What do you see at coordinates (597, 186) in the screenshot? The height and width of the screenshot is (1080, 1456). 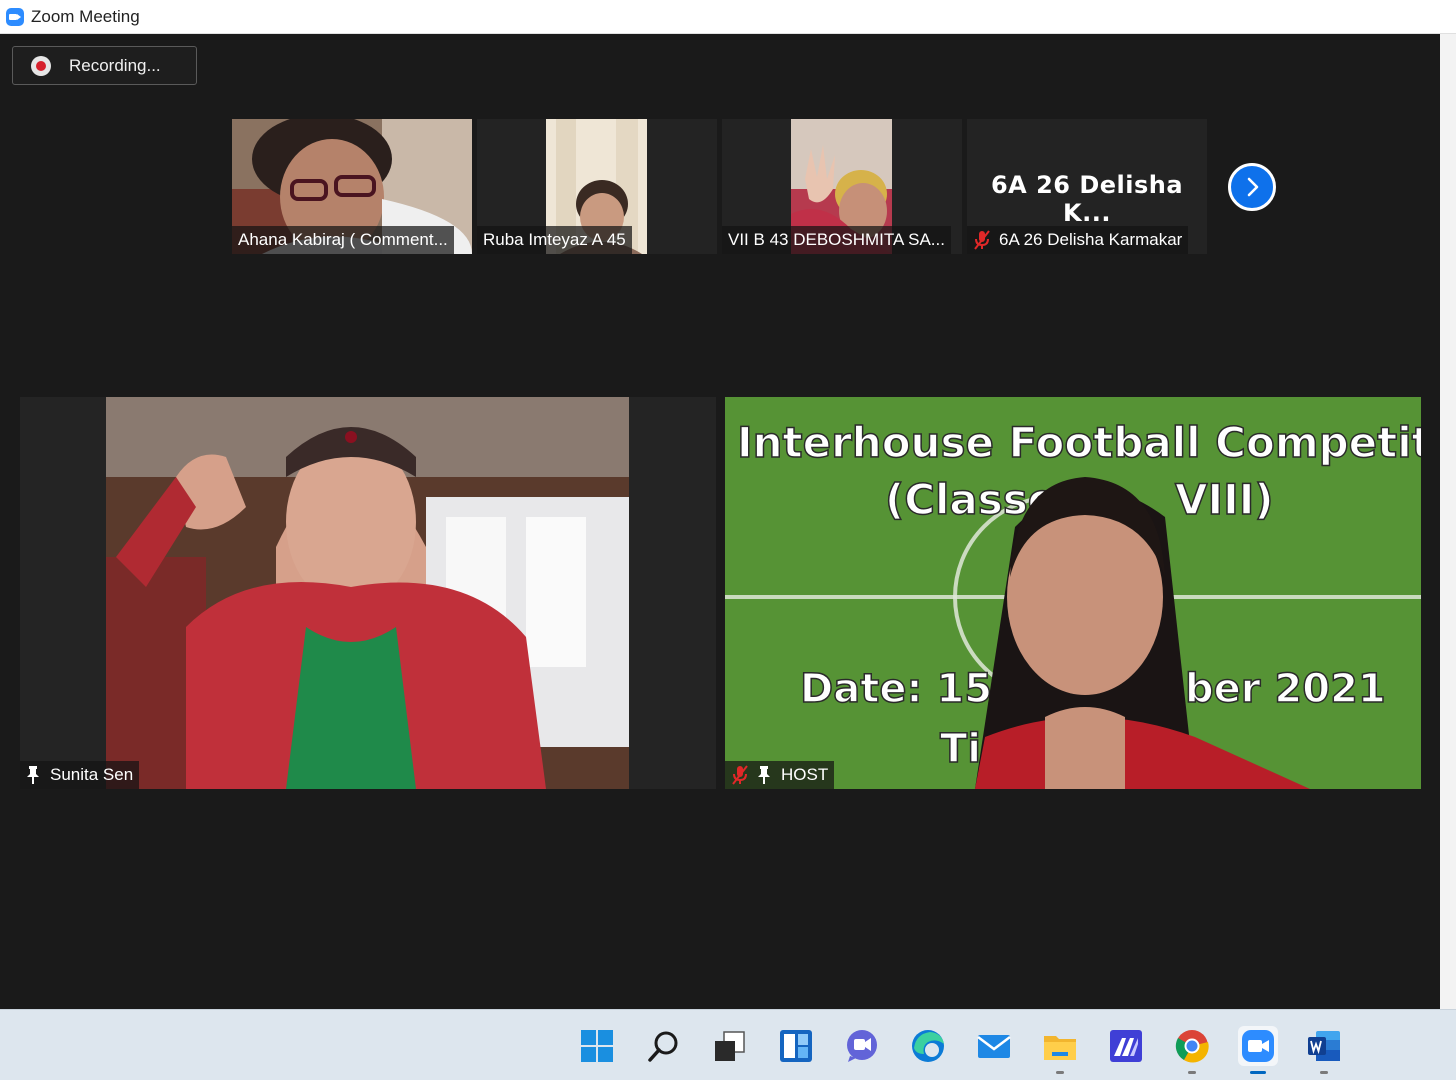 I see `participant-tile: Ruba Imteyaz A 45` at bounding box center [597, 186].